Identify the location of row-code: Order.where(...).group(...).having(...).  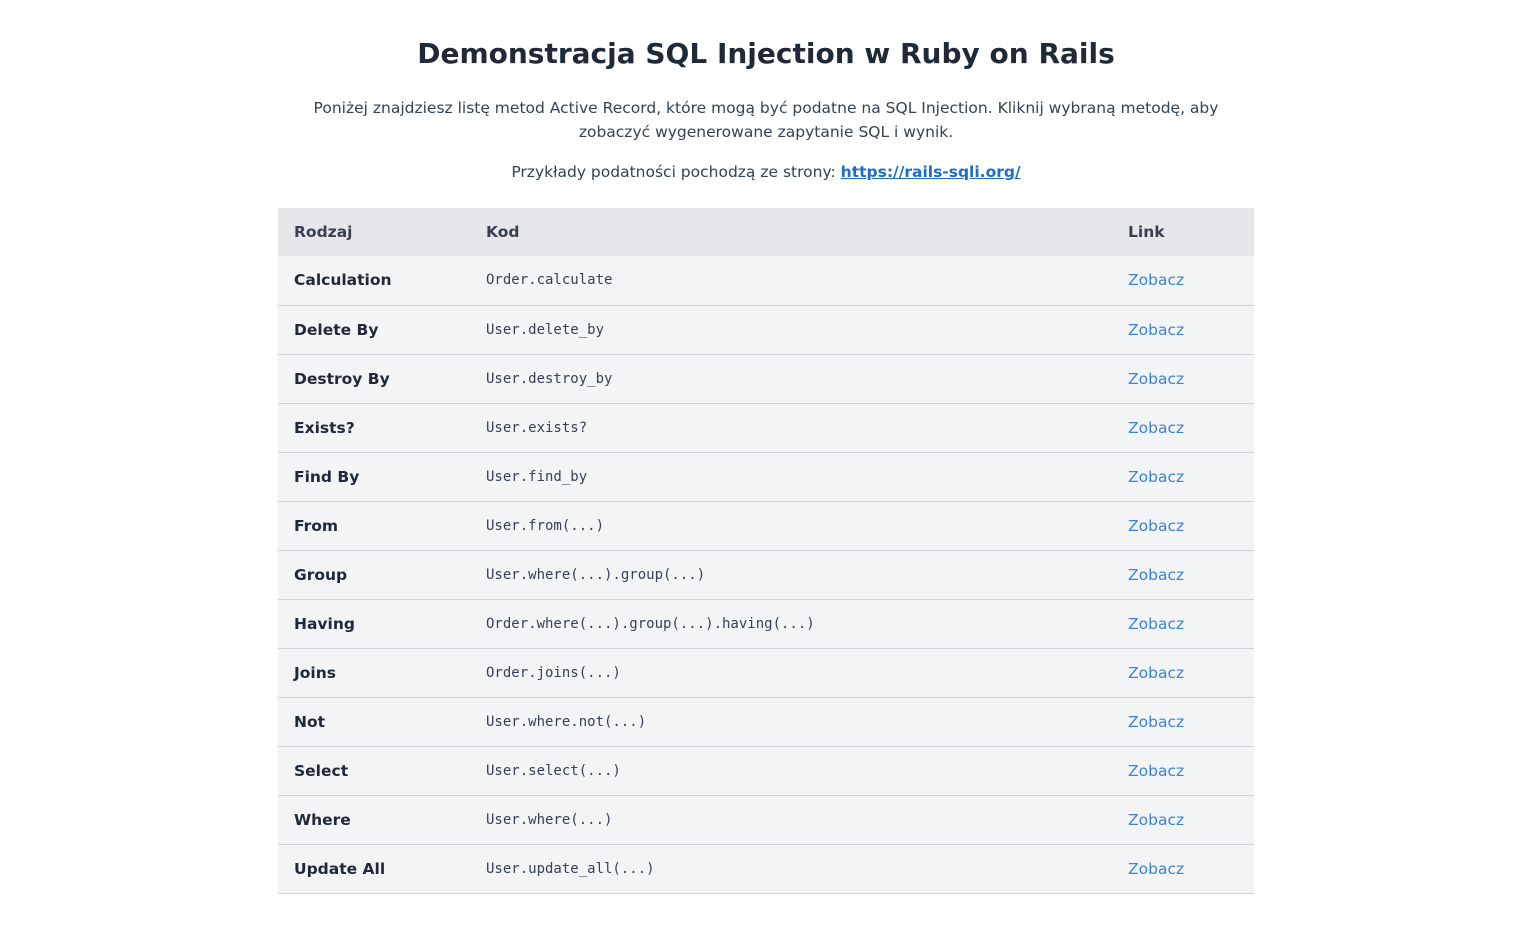
(650, 623).